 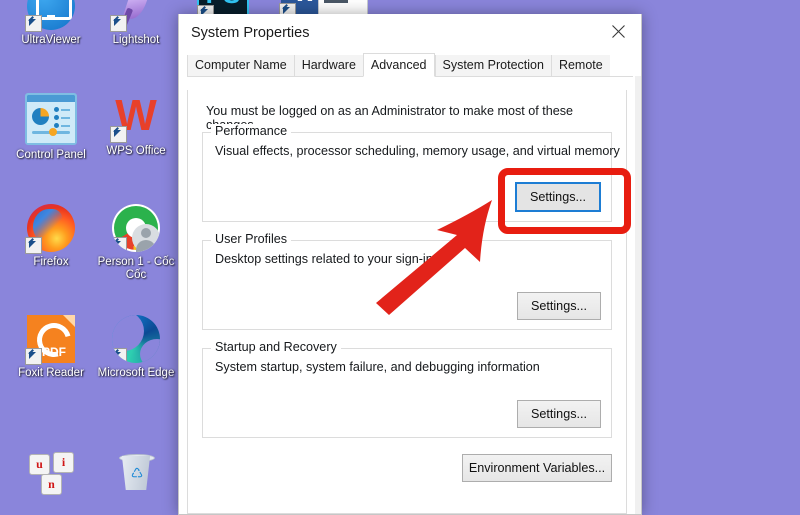 I want to click on microsoft-edge-icon, so click(x=136, y=339).